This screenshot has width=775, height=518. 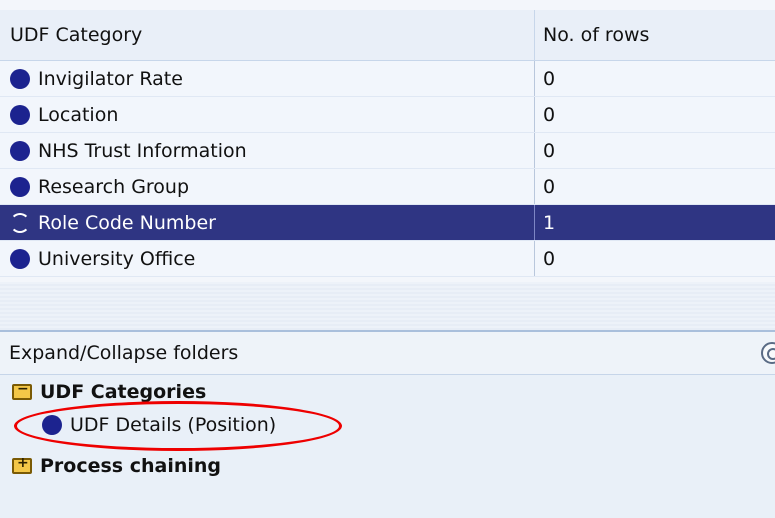 I want to click on category-name: Research Group, so click(x=114, y=186).